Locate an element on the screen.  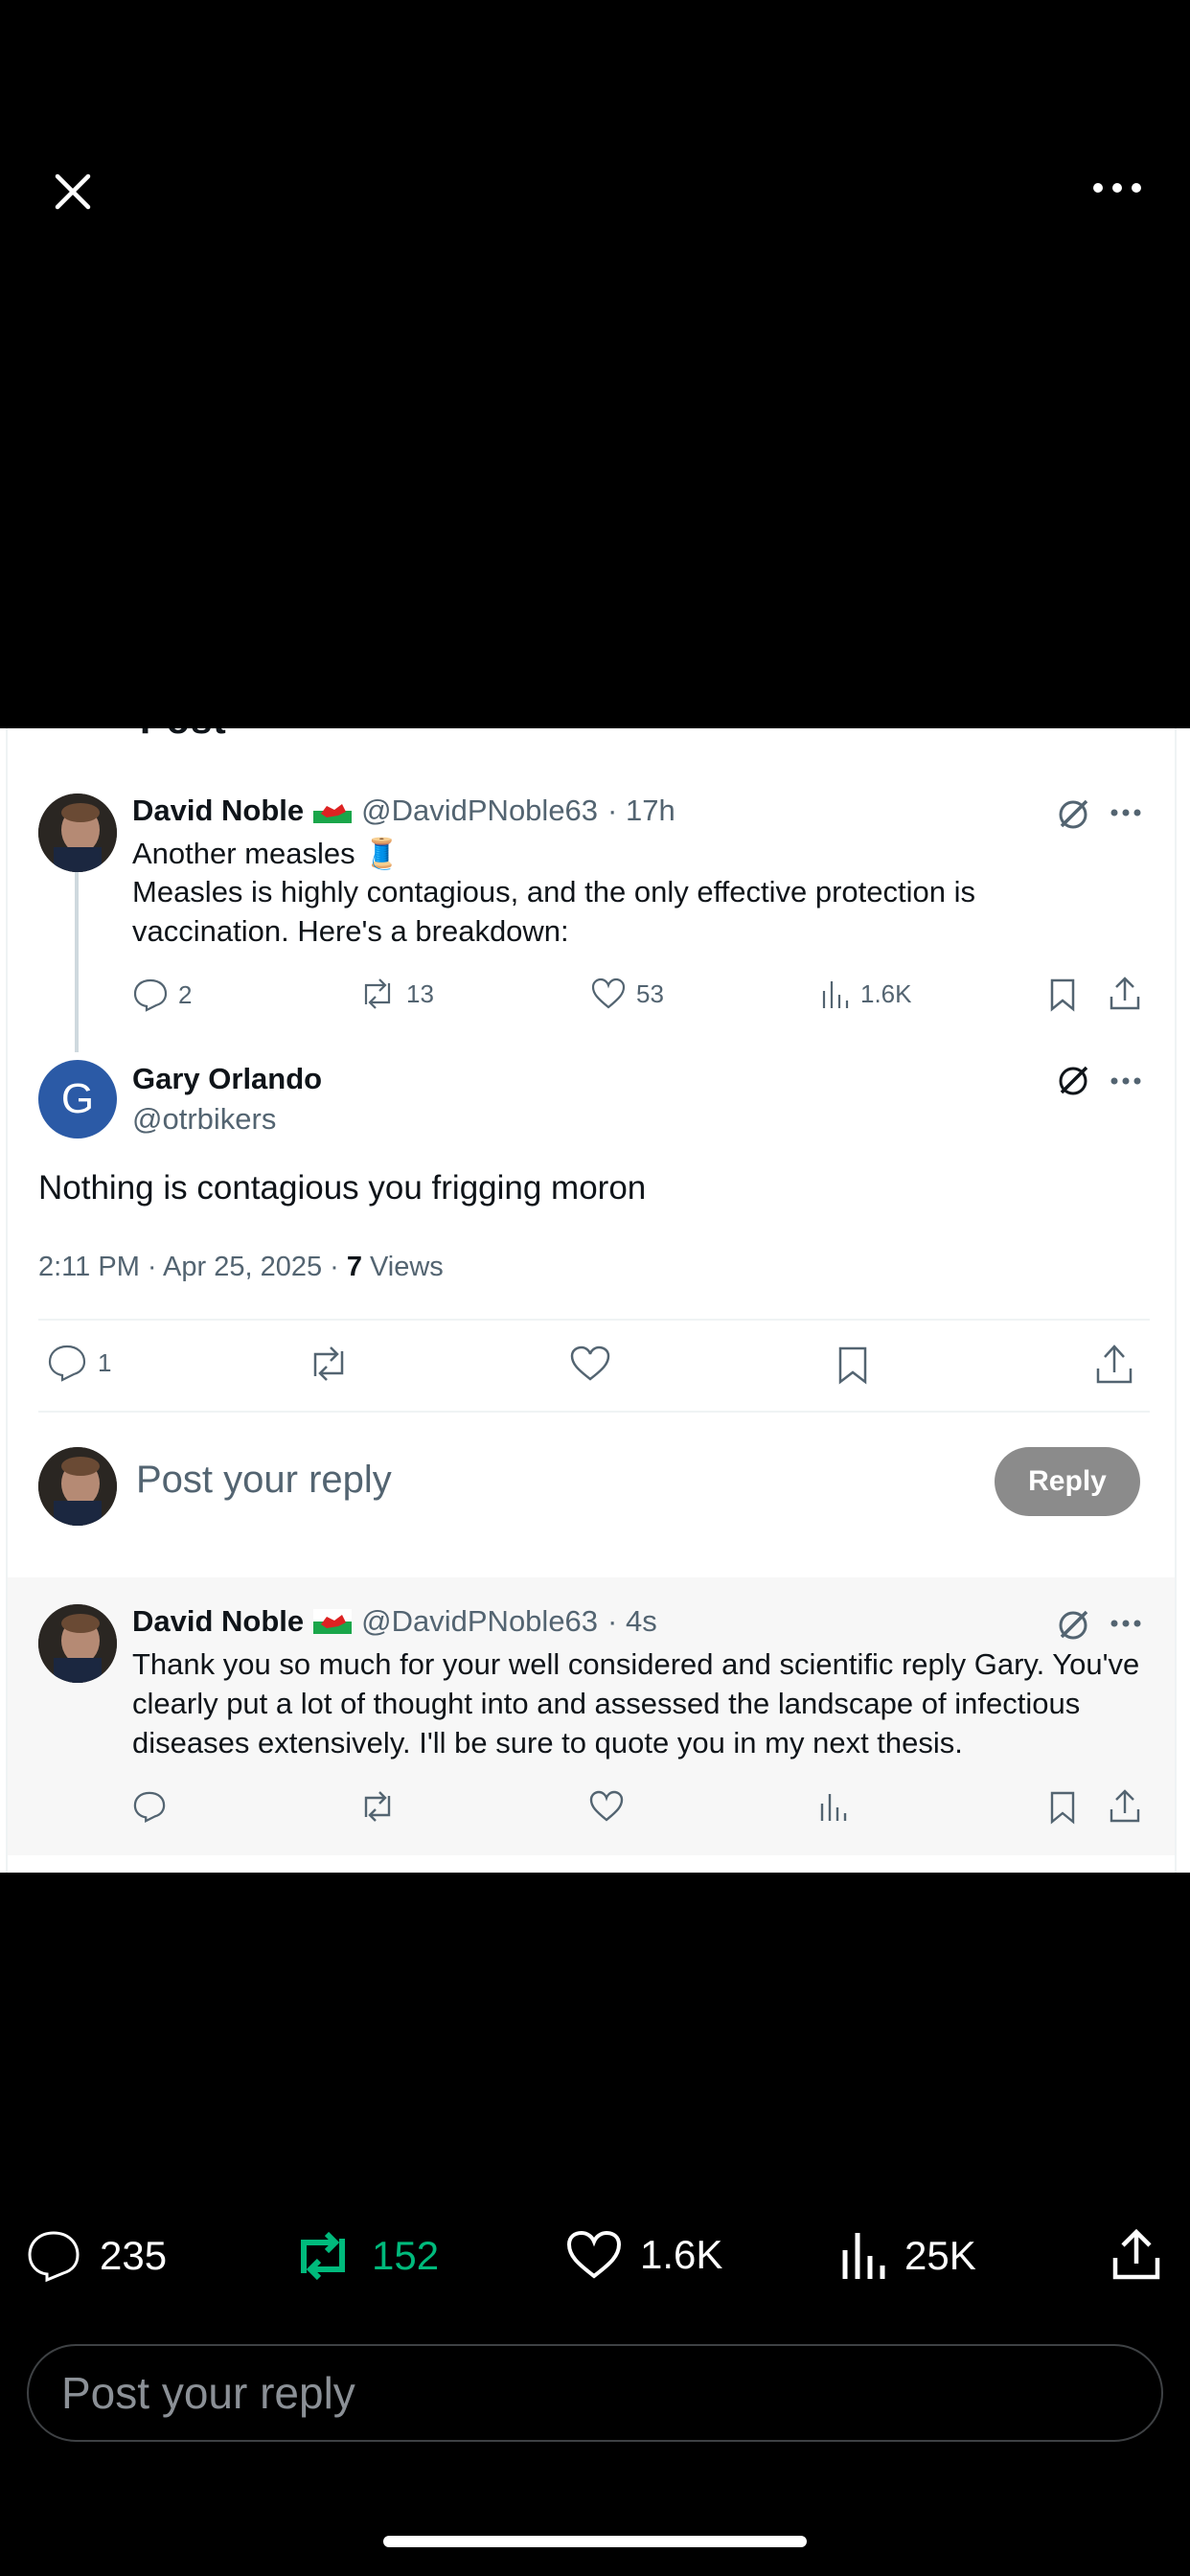
views-action: 1.6K is located at coordinates (866, 994).